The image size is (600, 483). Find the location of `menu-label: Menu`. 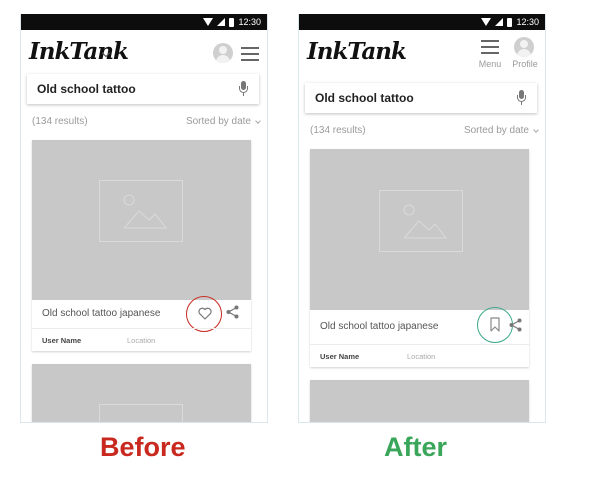

menu-label: Menu is located at coordinates (490, 64).